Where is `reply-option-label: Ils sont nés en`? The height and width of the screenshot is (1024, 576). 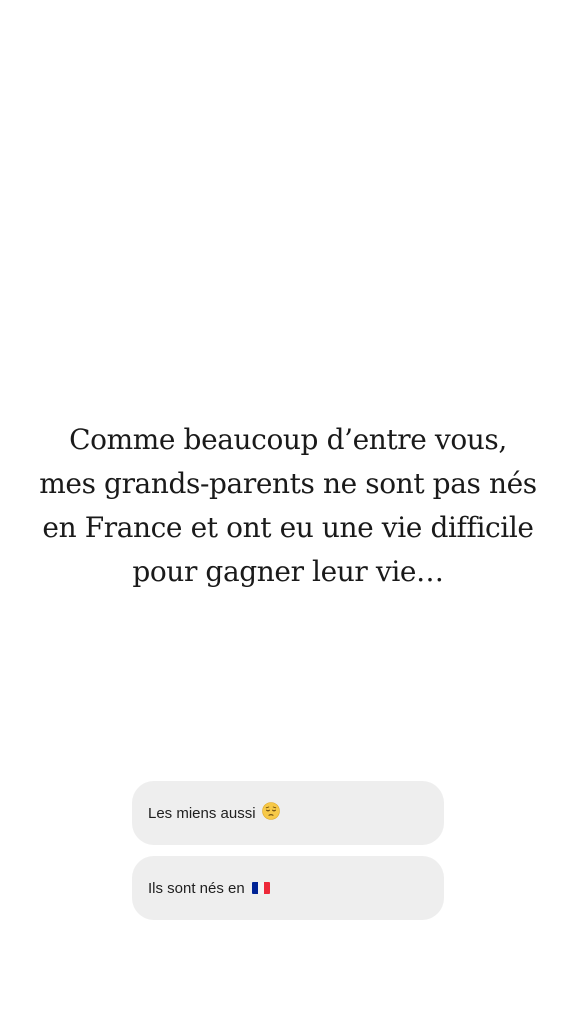 reply-option-label: Ils sont nés en is located at coordinates (196, 888).